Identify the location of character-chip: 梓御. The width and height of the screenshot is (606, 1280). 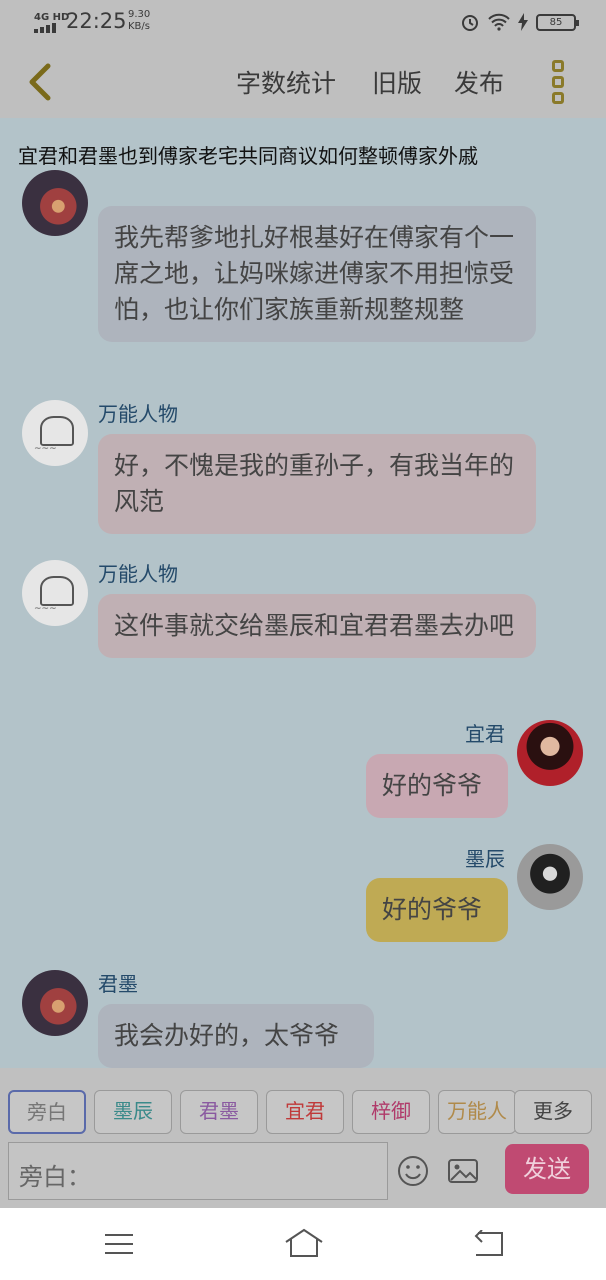
(391, 1112).